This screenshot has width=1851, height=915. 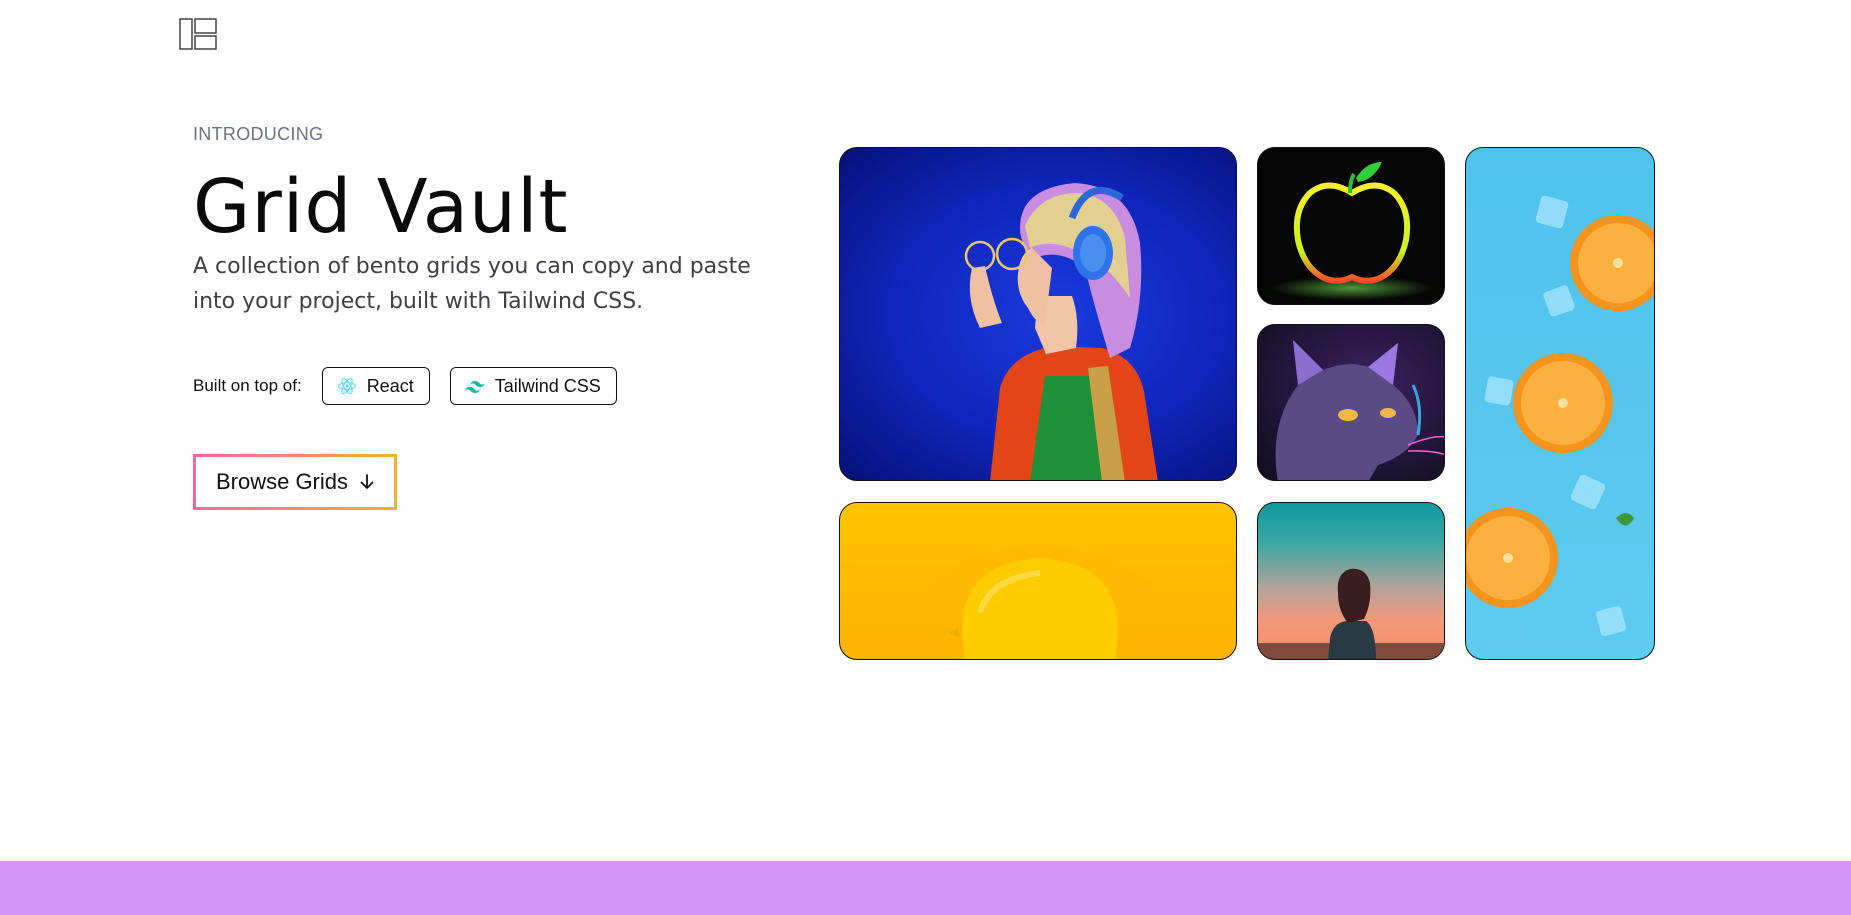 I want to click on react-icon, so click(x=346, y=386).